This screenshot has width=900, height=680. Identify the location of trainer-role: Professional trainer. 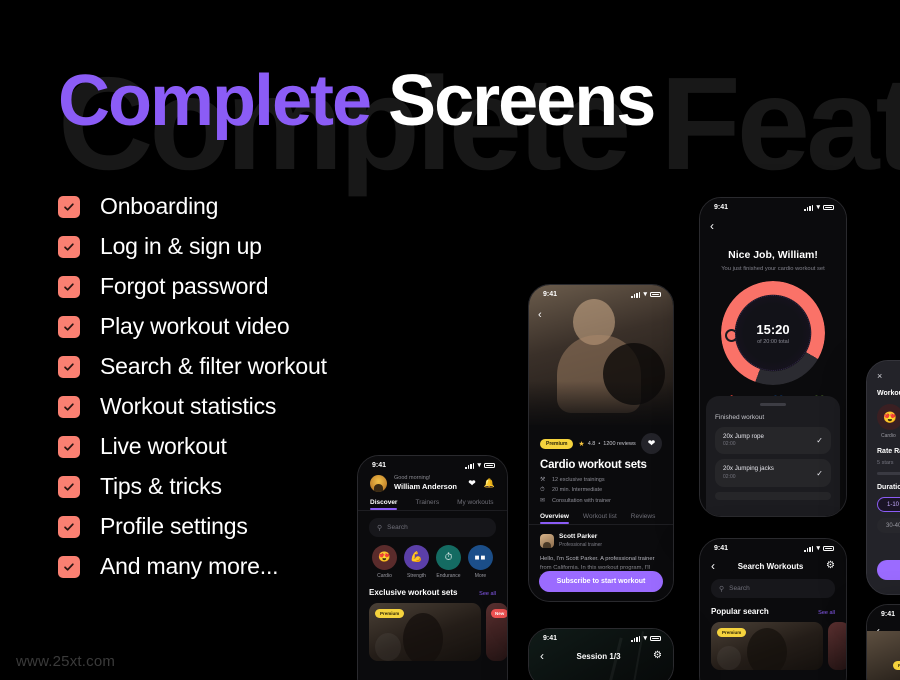
(581, 544).